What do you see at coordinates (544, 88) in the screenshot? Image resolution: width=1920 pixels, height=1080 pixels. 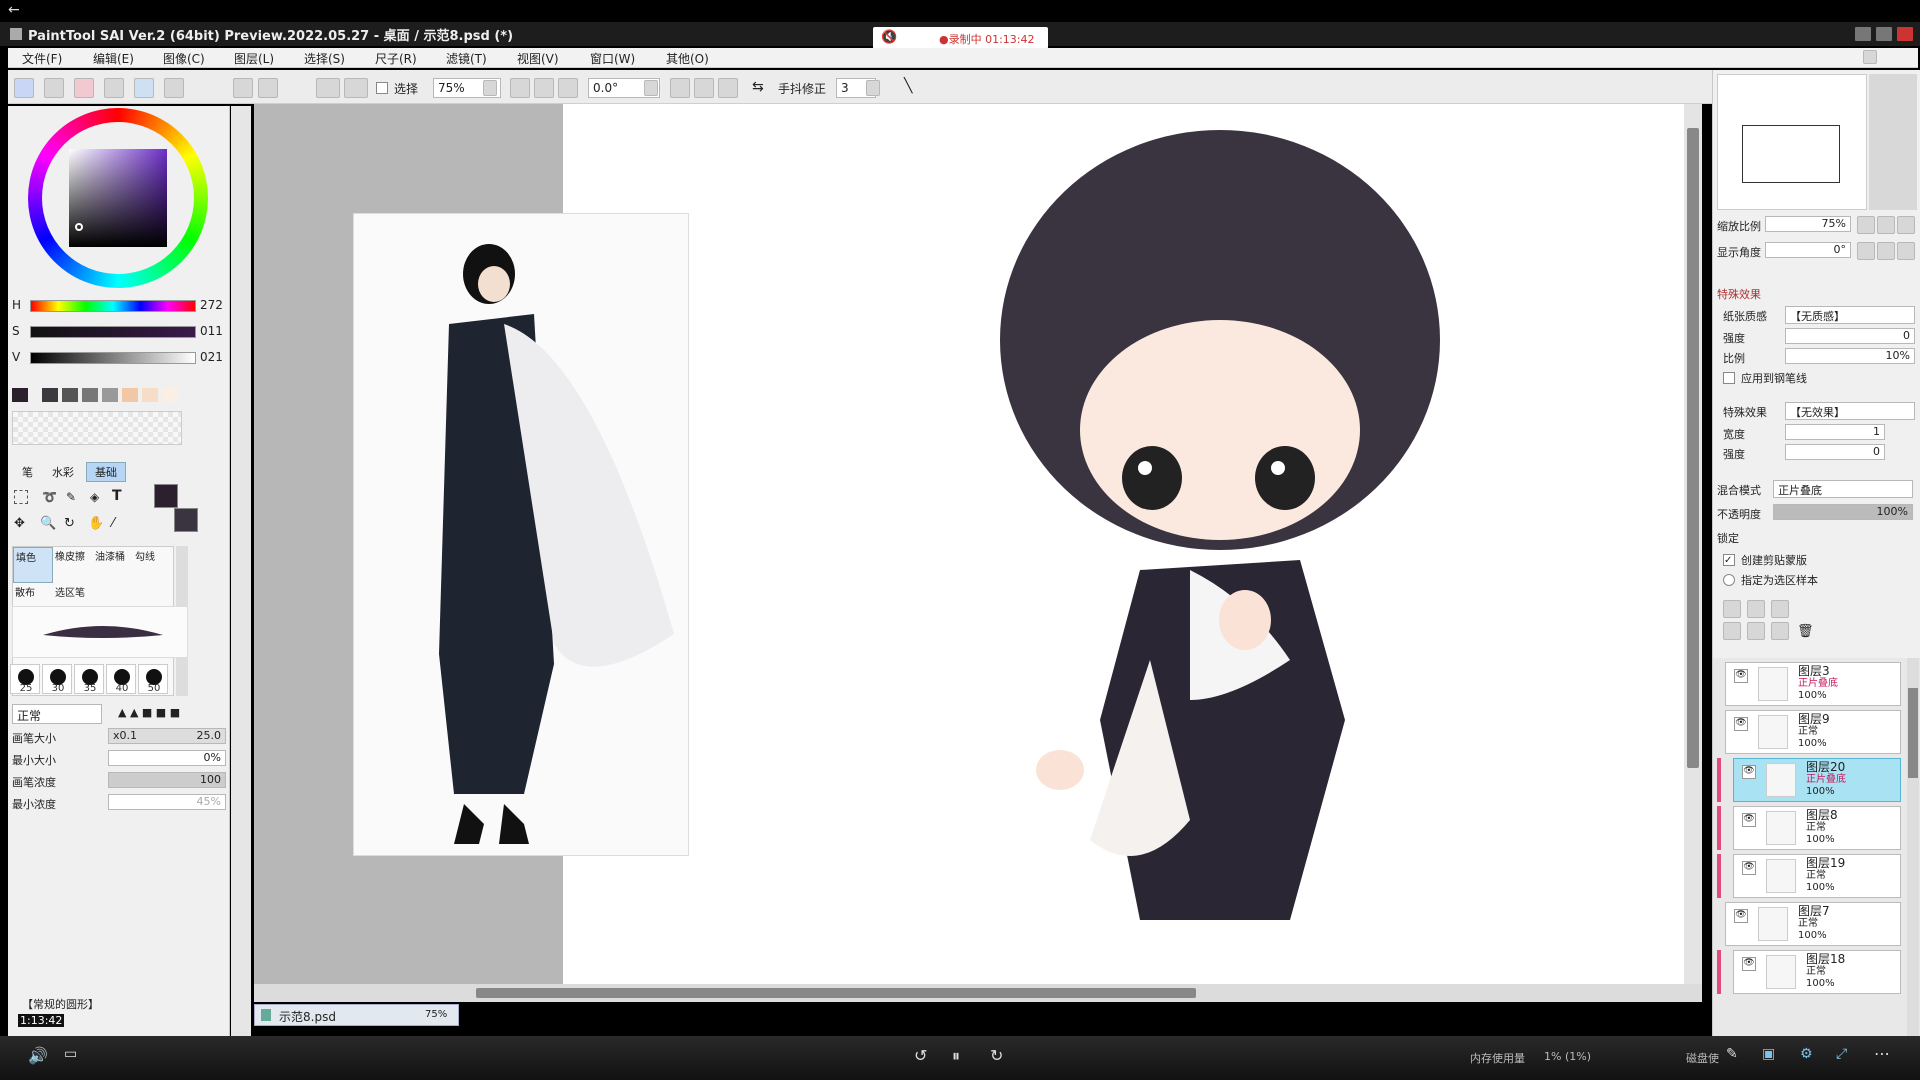 I see `zoom-in-button` at bounding box center [544, 88].